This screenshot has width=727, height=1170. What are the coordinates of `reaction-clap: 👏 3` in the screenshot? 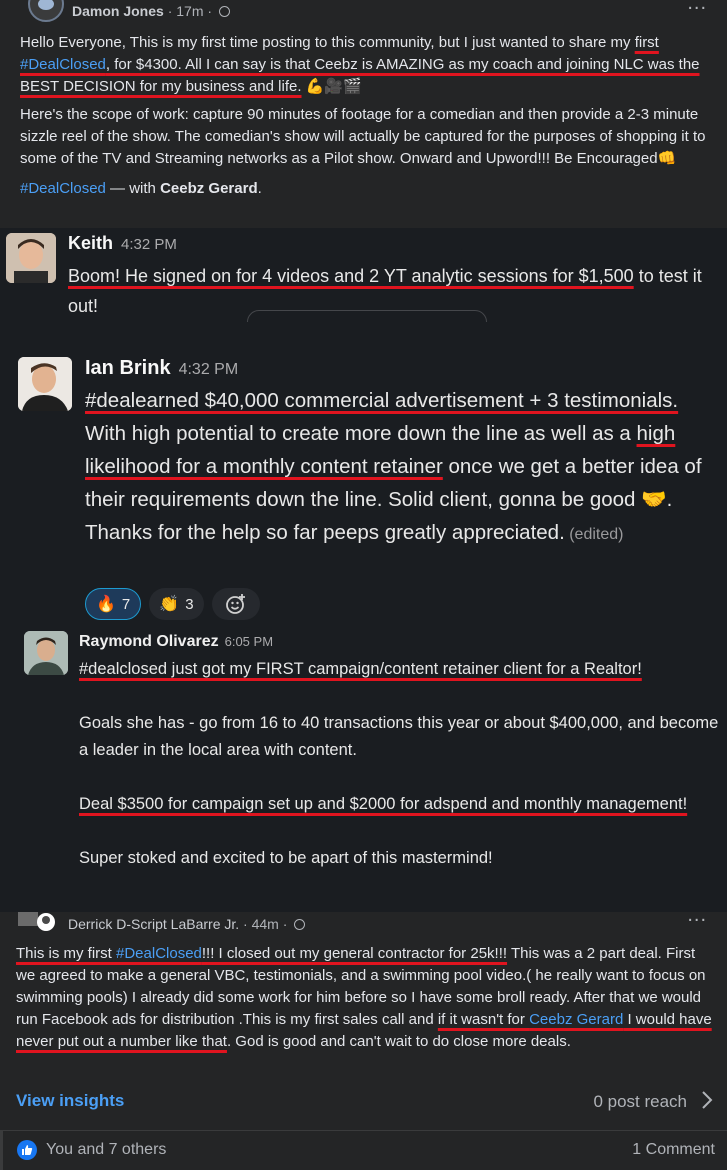 It's located at (176, 604).